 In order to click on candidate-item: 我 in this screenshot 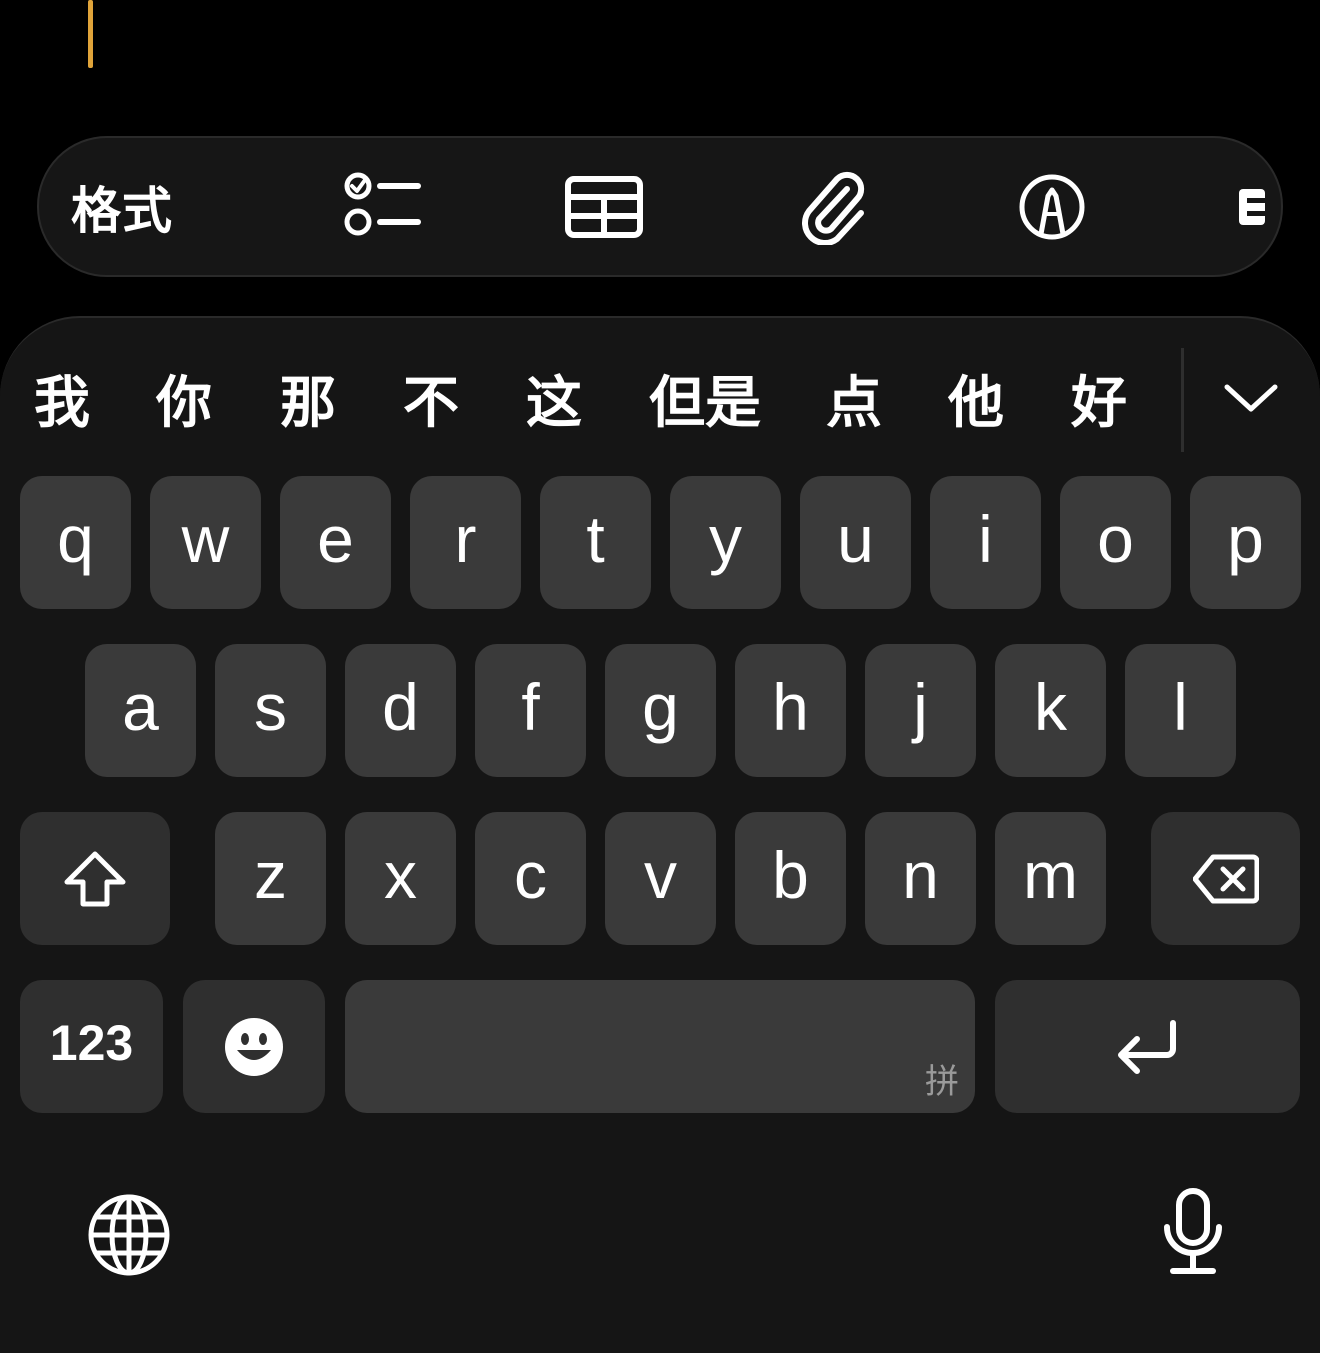, I will do `click(62, 398)`.